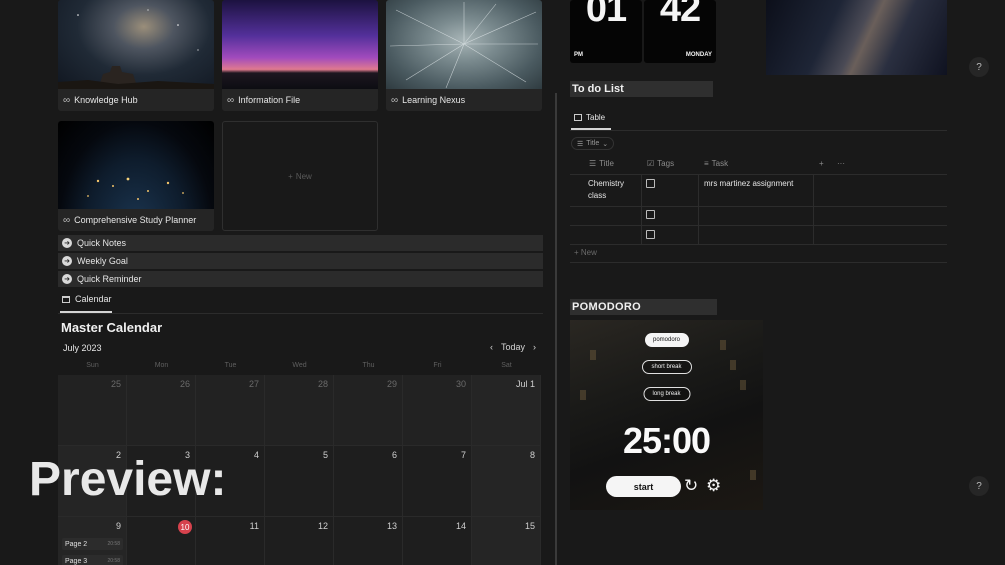 The width and height of the screenshot is (1005, 565). I want to click on more-options-icon: ···, so click(841, 163).